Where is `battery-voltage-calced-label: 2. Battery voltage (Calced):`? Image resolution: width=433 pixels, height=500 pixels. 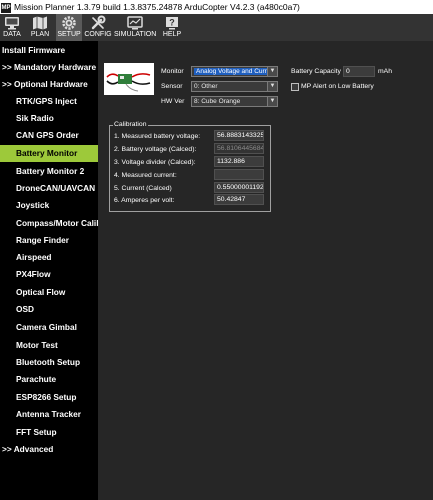 battery-voltage-calced-label: 2. Battery voltage (Calced): is located at coordinates (155, 149).